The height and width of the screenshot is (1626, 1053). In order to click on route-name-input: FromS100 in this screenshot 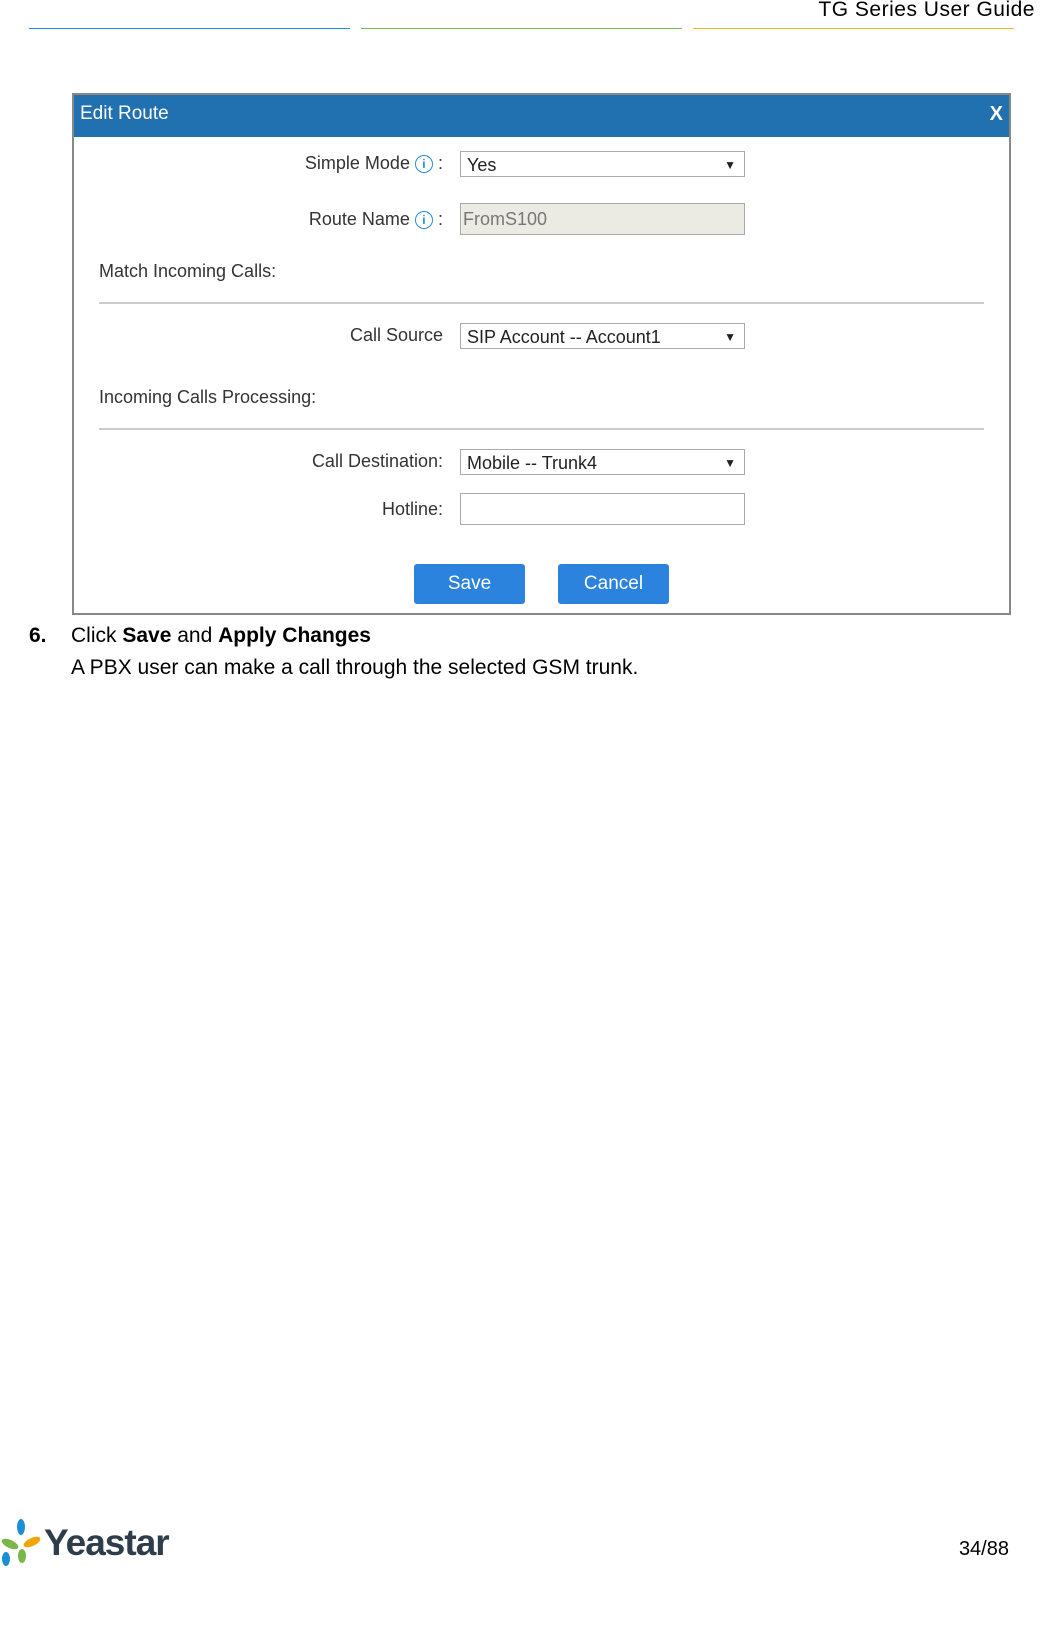, I will do `click(602, 219)`.